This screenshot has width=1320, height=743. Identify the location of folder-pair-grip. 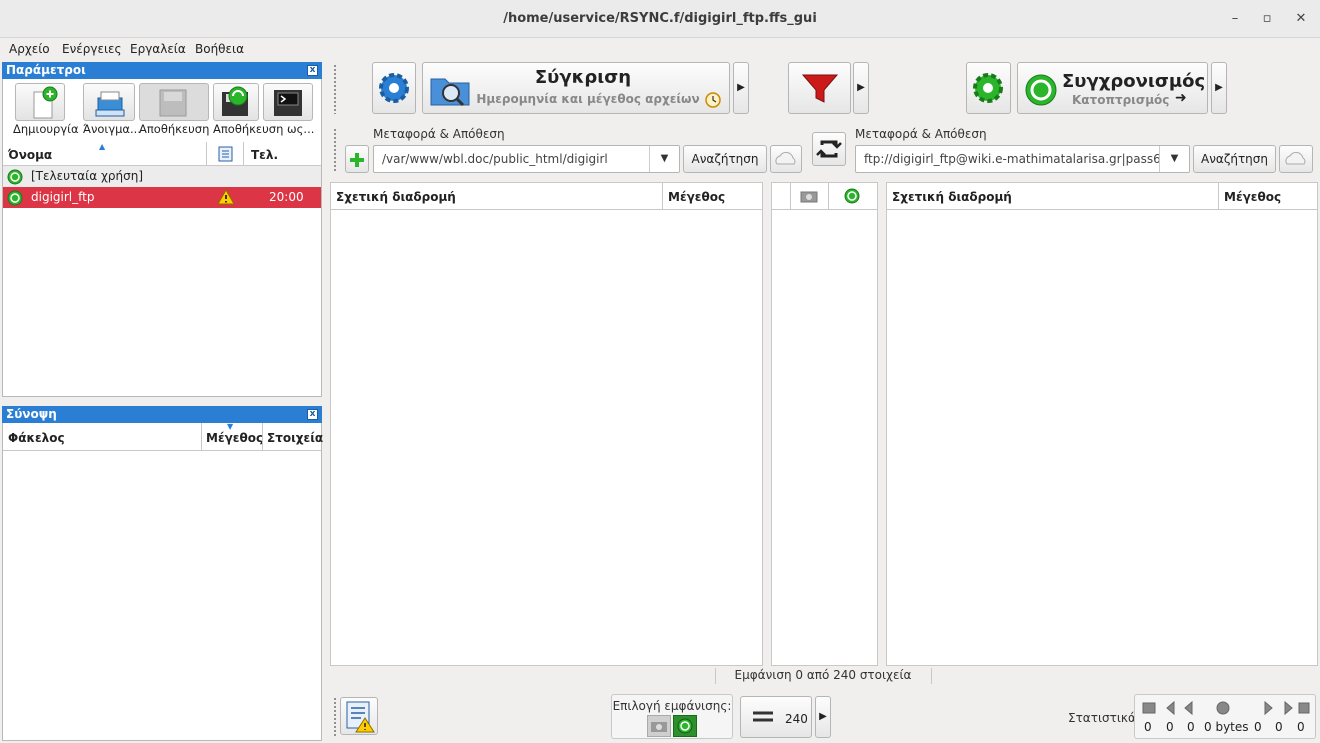
(335, 150).